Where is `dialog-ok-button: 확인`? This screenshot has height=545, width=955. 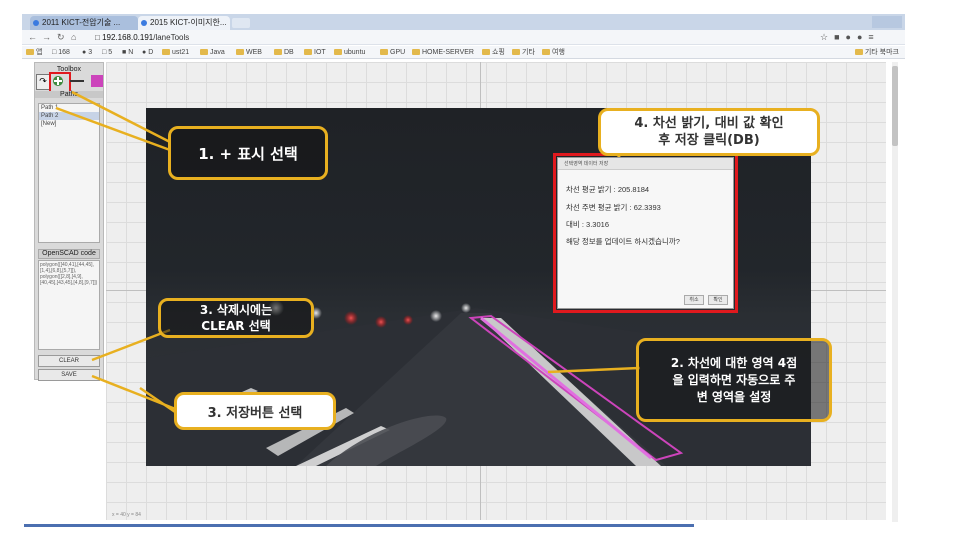
dialog-ok-button: 확인 is located at coordinates (718, 300).